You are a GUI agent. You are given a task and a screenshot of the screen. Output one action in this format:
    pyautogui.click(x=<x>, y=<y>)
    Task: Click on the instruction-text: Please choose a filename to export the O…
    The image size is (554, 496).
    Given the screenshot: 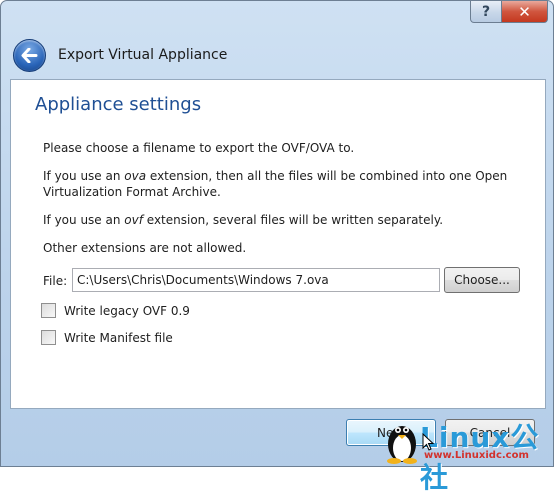 What is the action you would take?
    pyautogui.click(x=199, y=148)
    